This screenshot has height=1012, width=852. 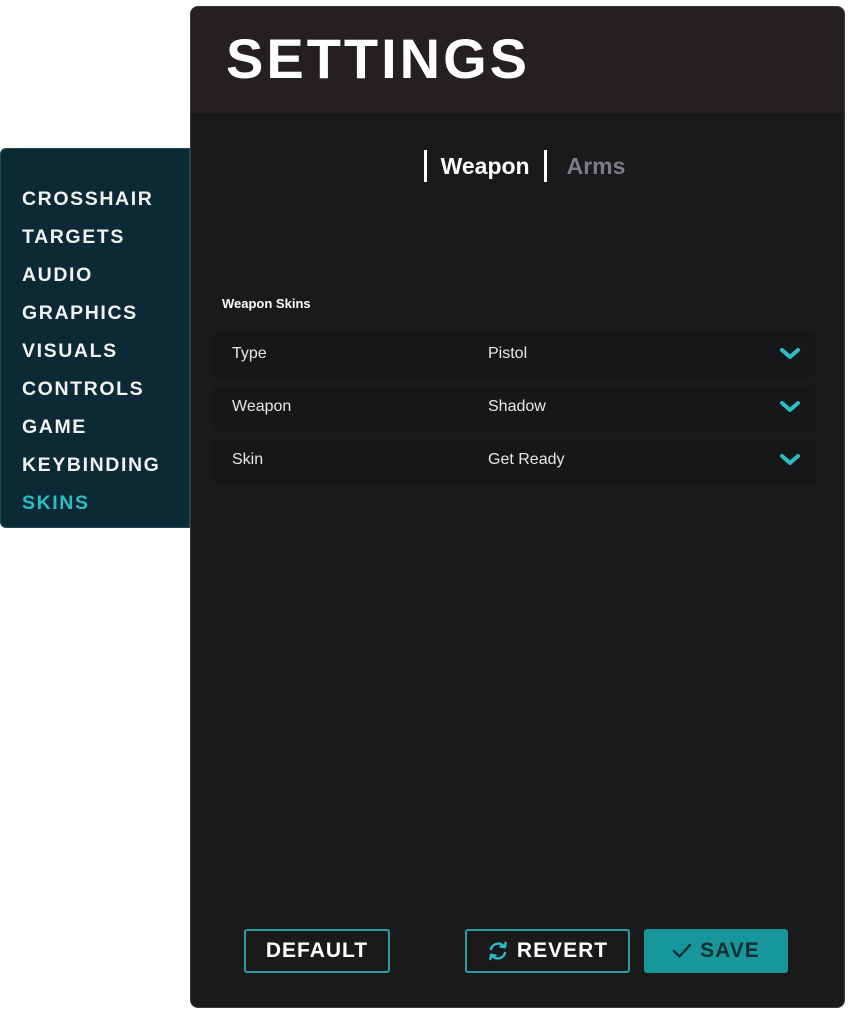 I want to click on sidebar-item-keybinding: KEYBINDING, so click(x=105, y=471).